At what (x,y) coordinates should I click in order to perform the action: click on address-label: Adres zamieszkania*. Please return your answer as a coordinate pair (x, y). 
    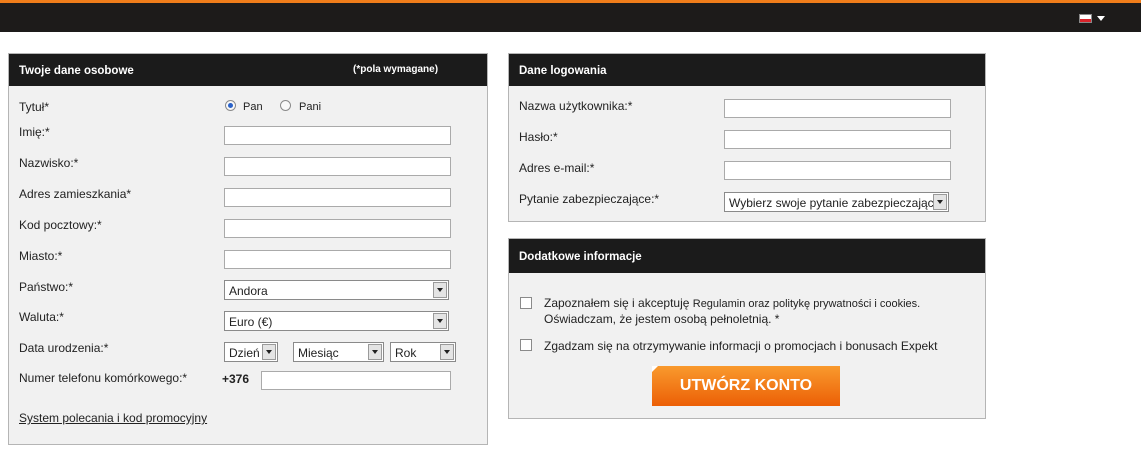
    Looking at the image, I should click on (75, 194).